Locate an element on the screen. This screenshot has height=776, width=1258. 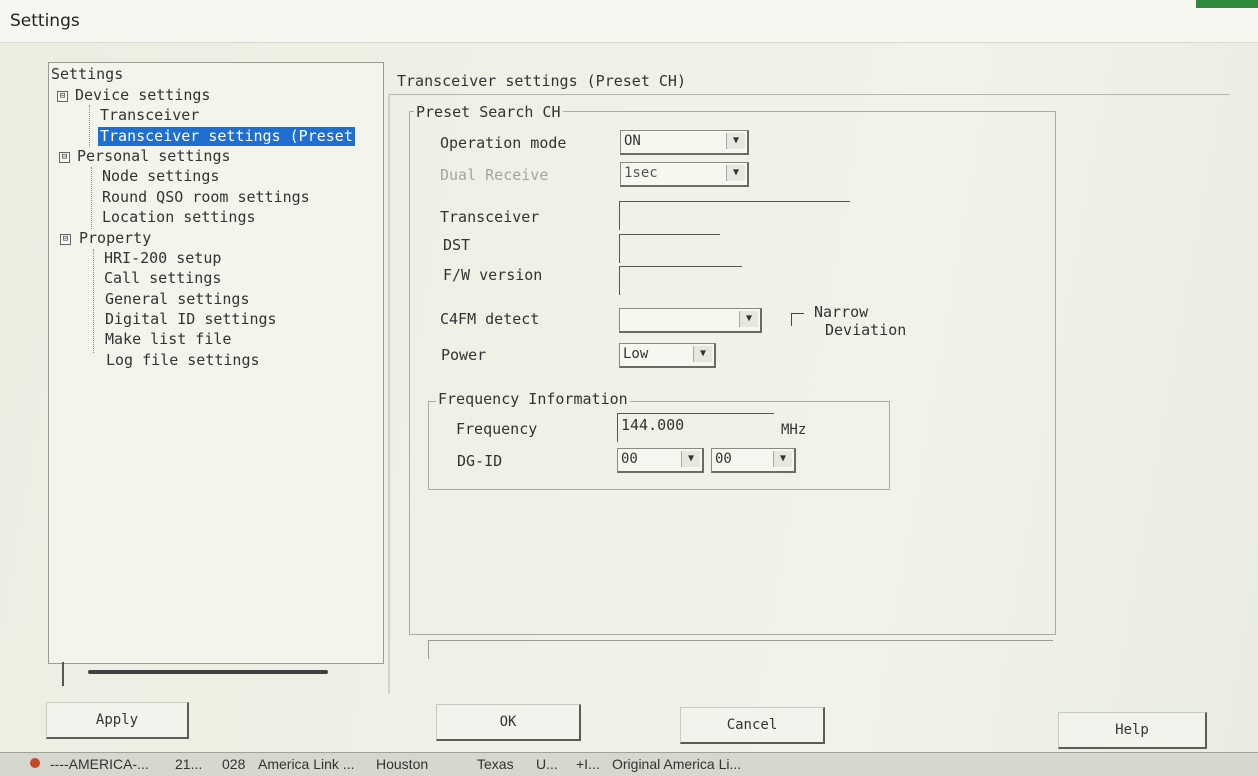
dgid-select-2: 00 ▼ is located at coordinates (753, 460).